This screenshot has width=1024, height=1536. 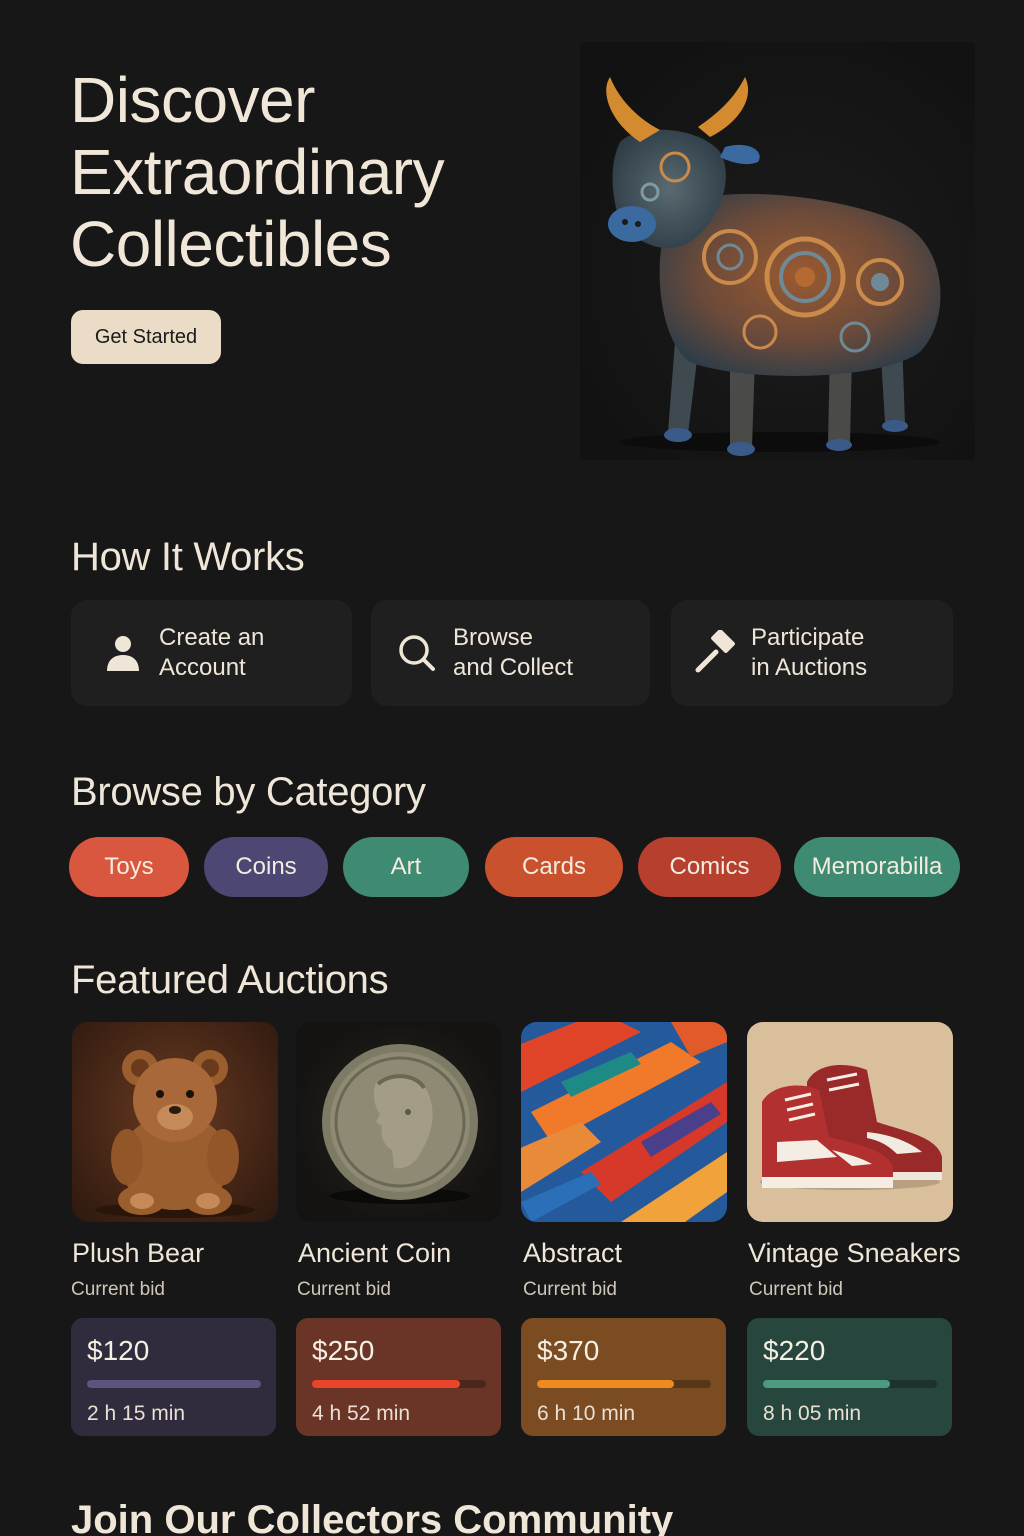 I want to click on hero-image, so click(x=777, y=251).